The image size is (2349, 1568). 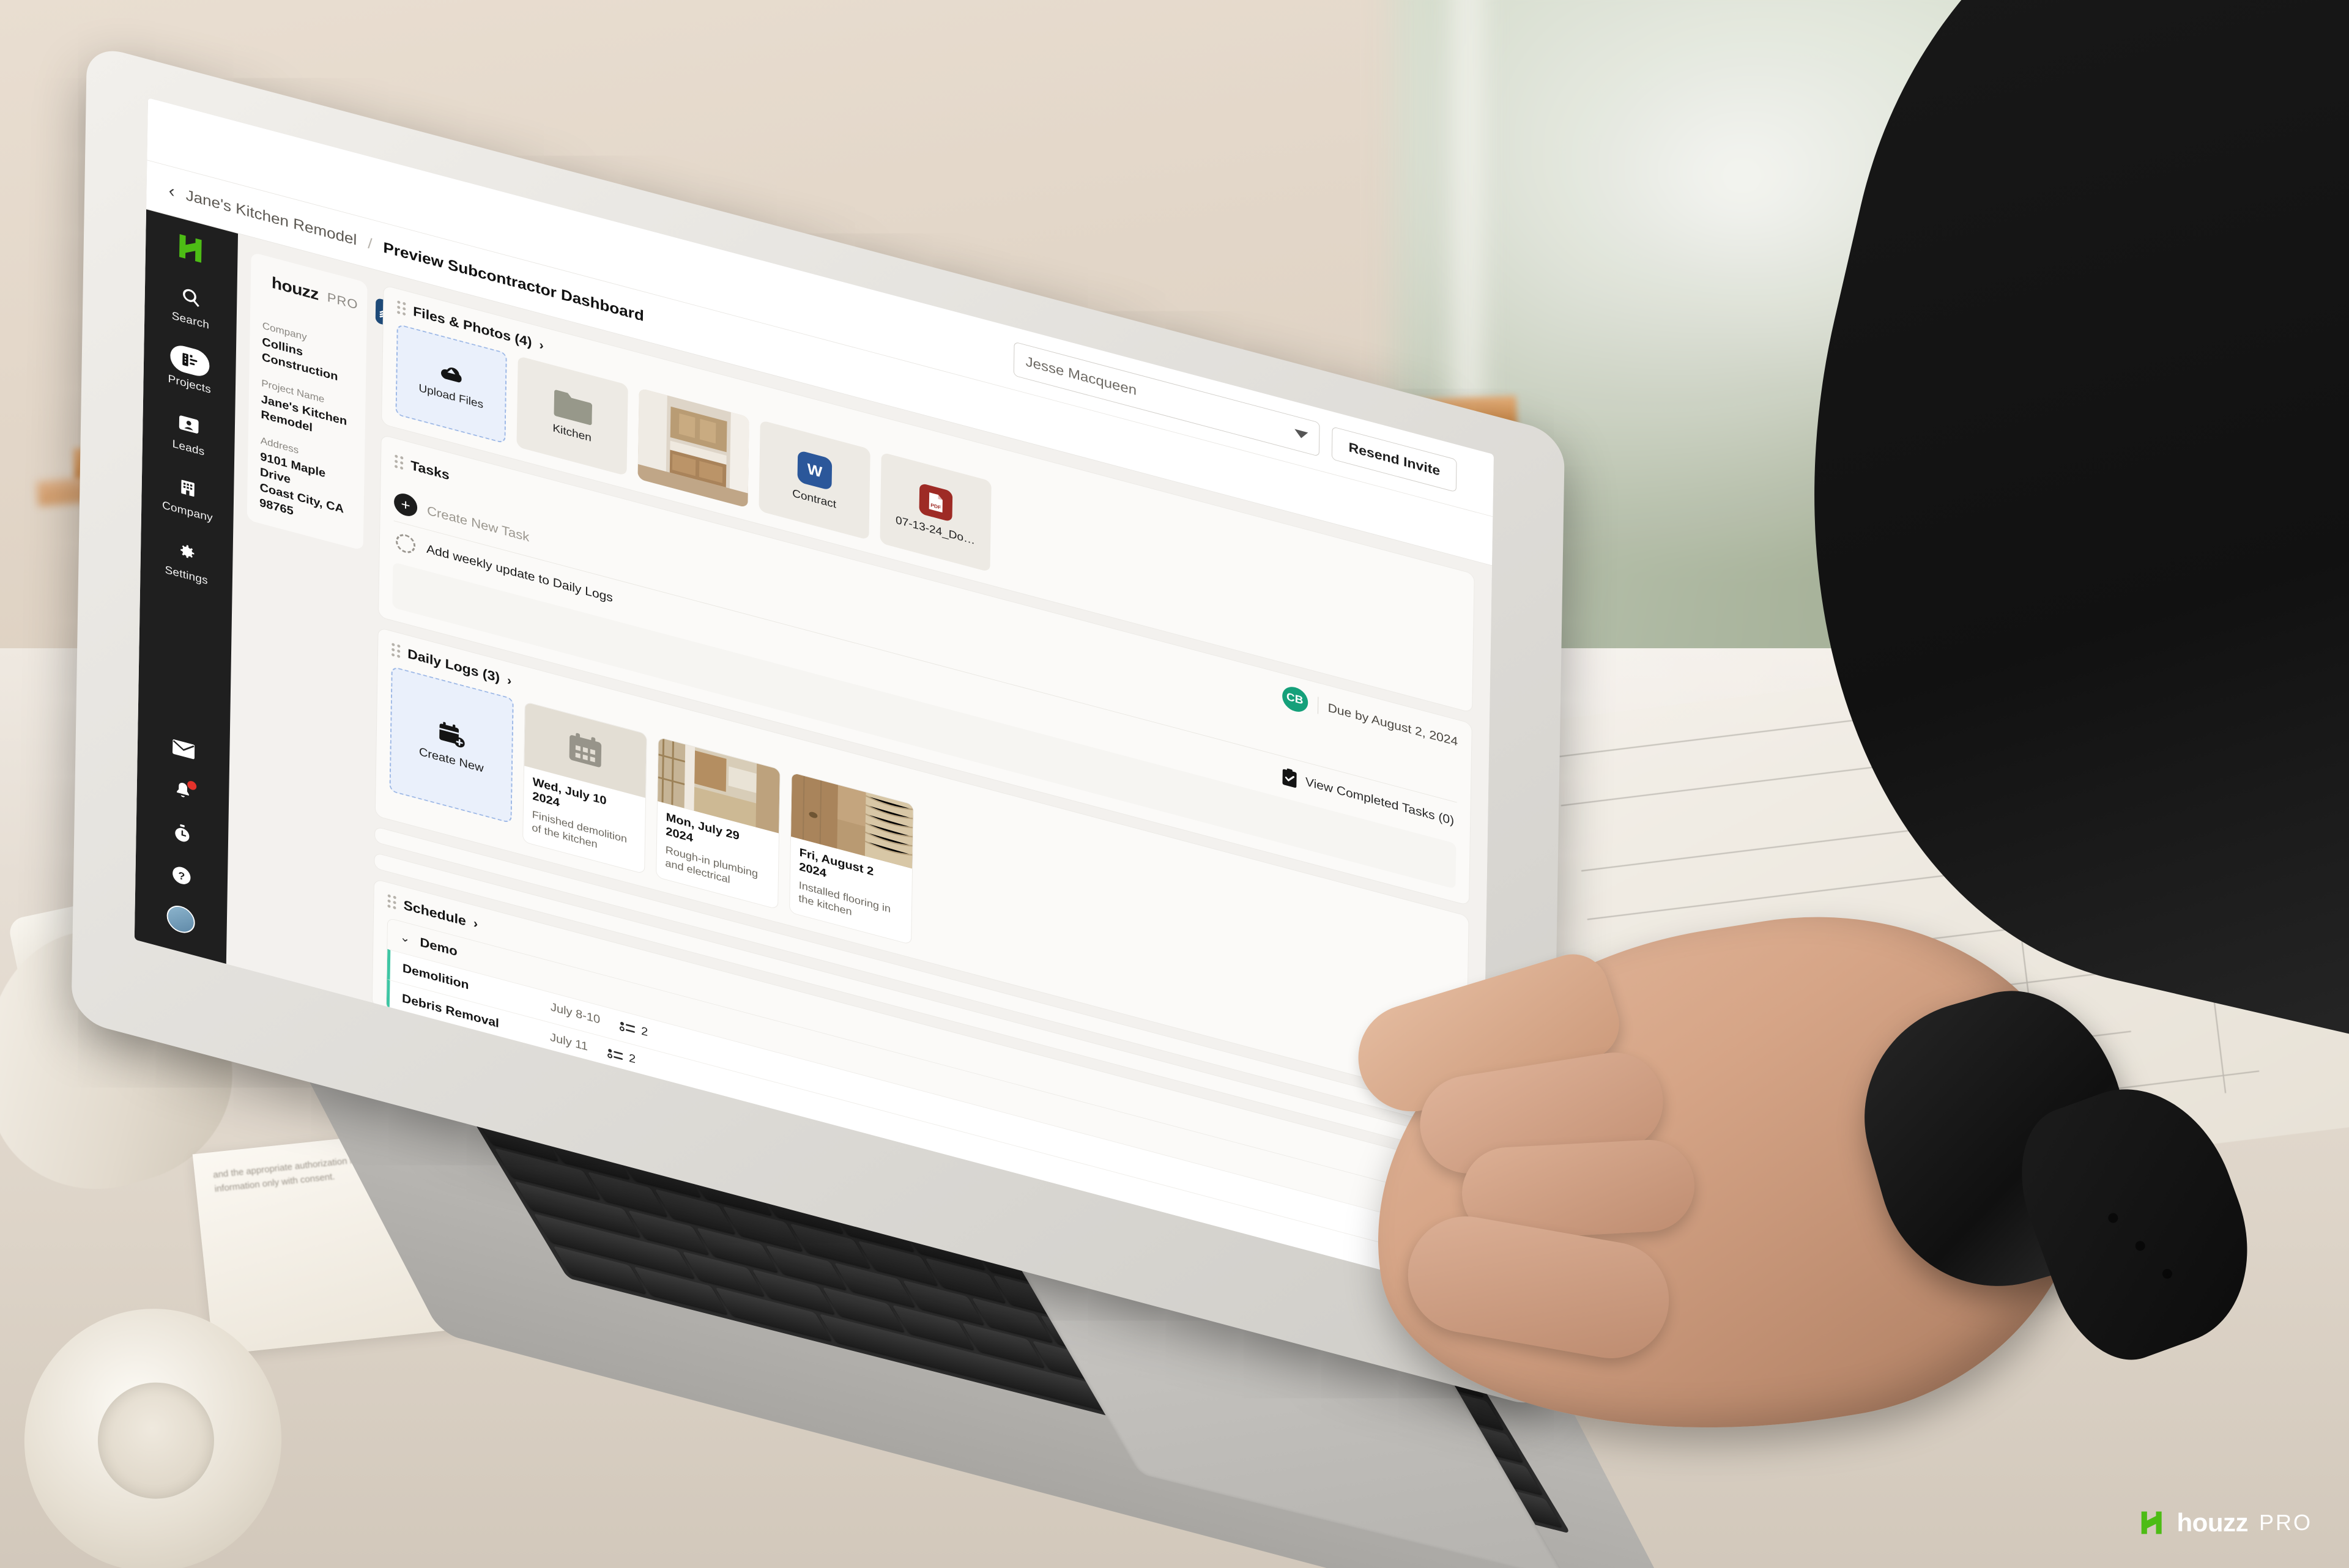 I want to click on sidebar: Search Projects Leads Company Settings ?, so click(x=186, y=586).